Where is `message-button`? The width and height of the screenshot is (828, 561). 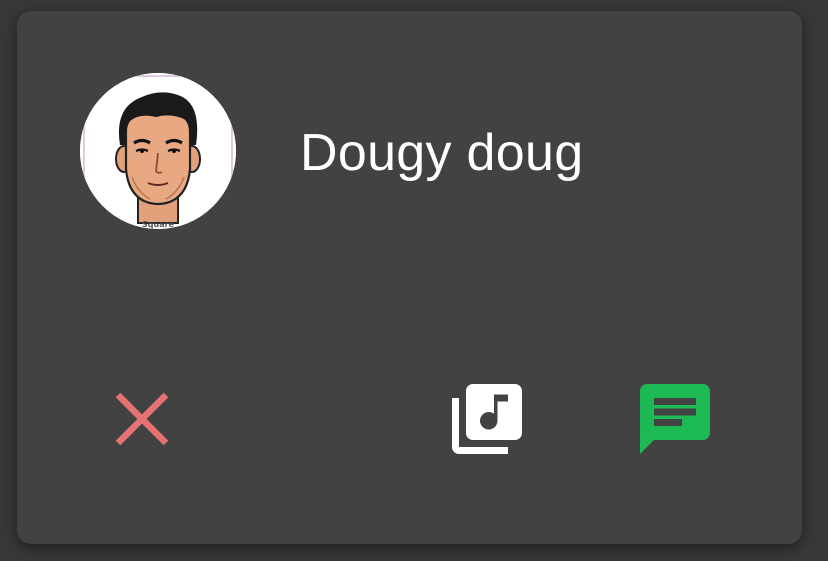
message-button is located at coordinates (675, 419).